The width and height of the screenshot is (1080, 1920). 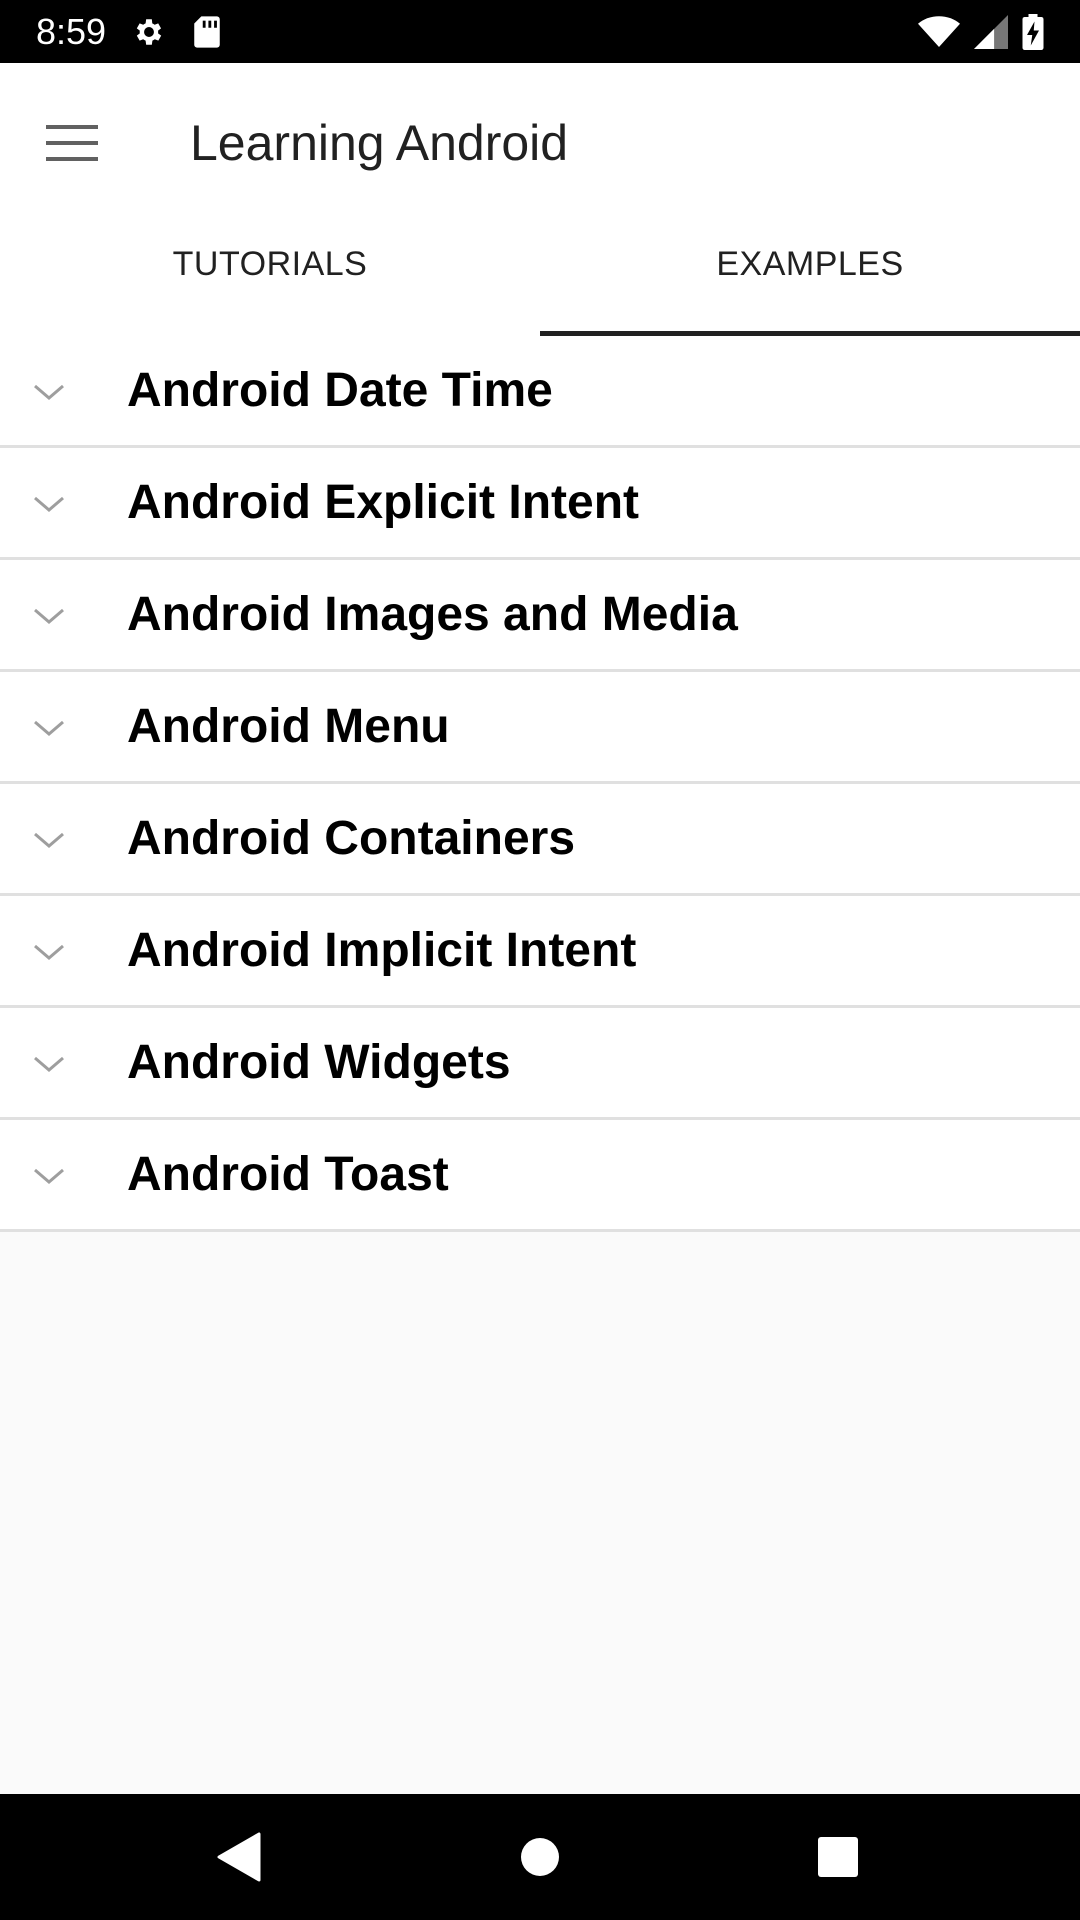 What do you see at coordinates (288, 726) in the screenshot?
I see `list-item-label: Android Menu` at bounding box center [288, 726].